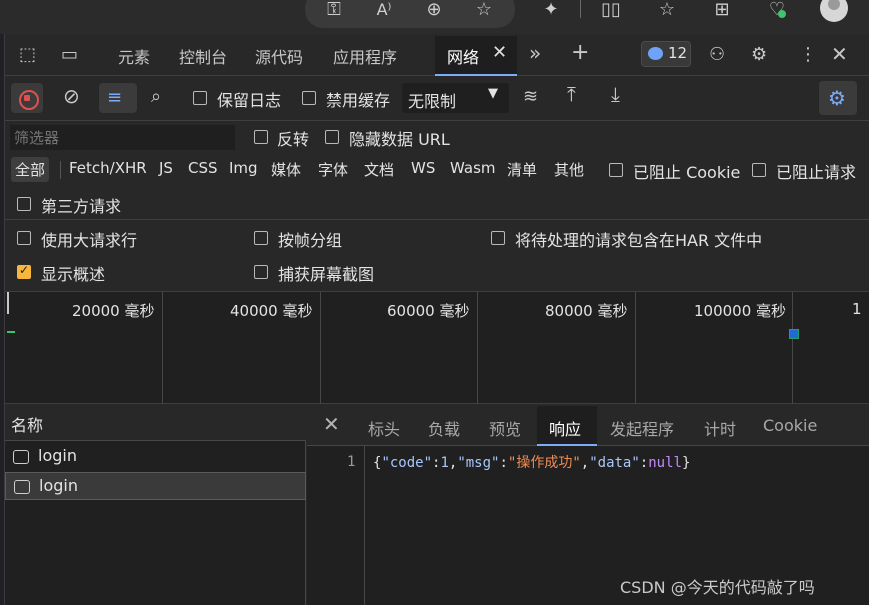 This screenshot has height=605, width=869. I want to click on capture-screenshots-label: 捕获屏幕截图, so click(326, 274).